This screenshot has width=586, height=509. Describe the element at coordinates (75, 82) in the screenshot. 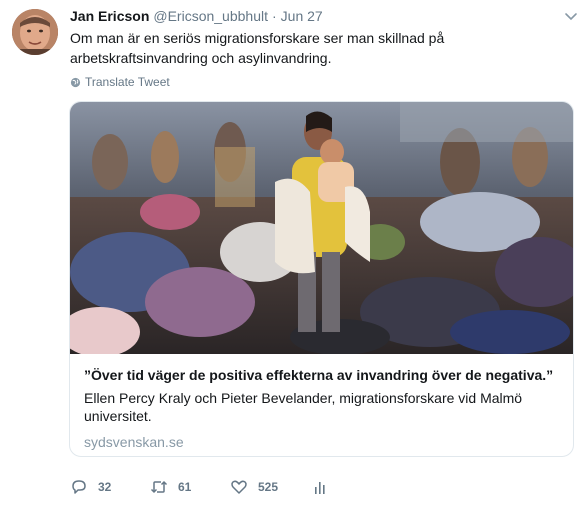

I see `globe-icon` at that location.